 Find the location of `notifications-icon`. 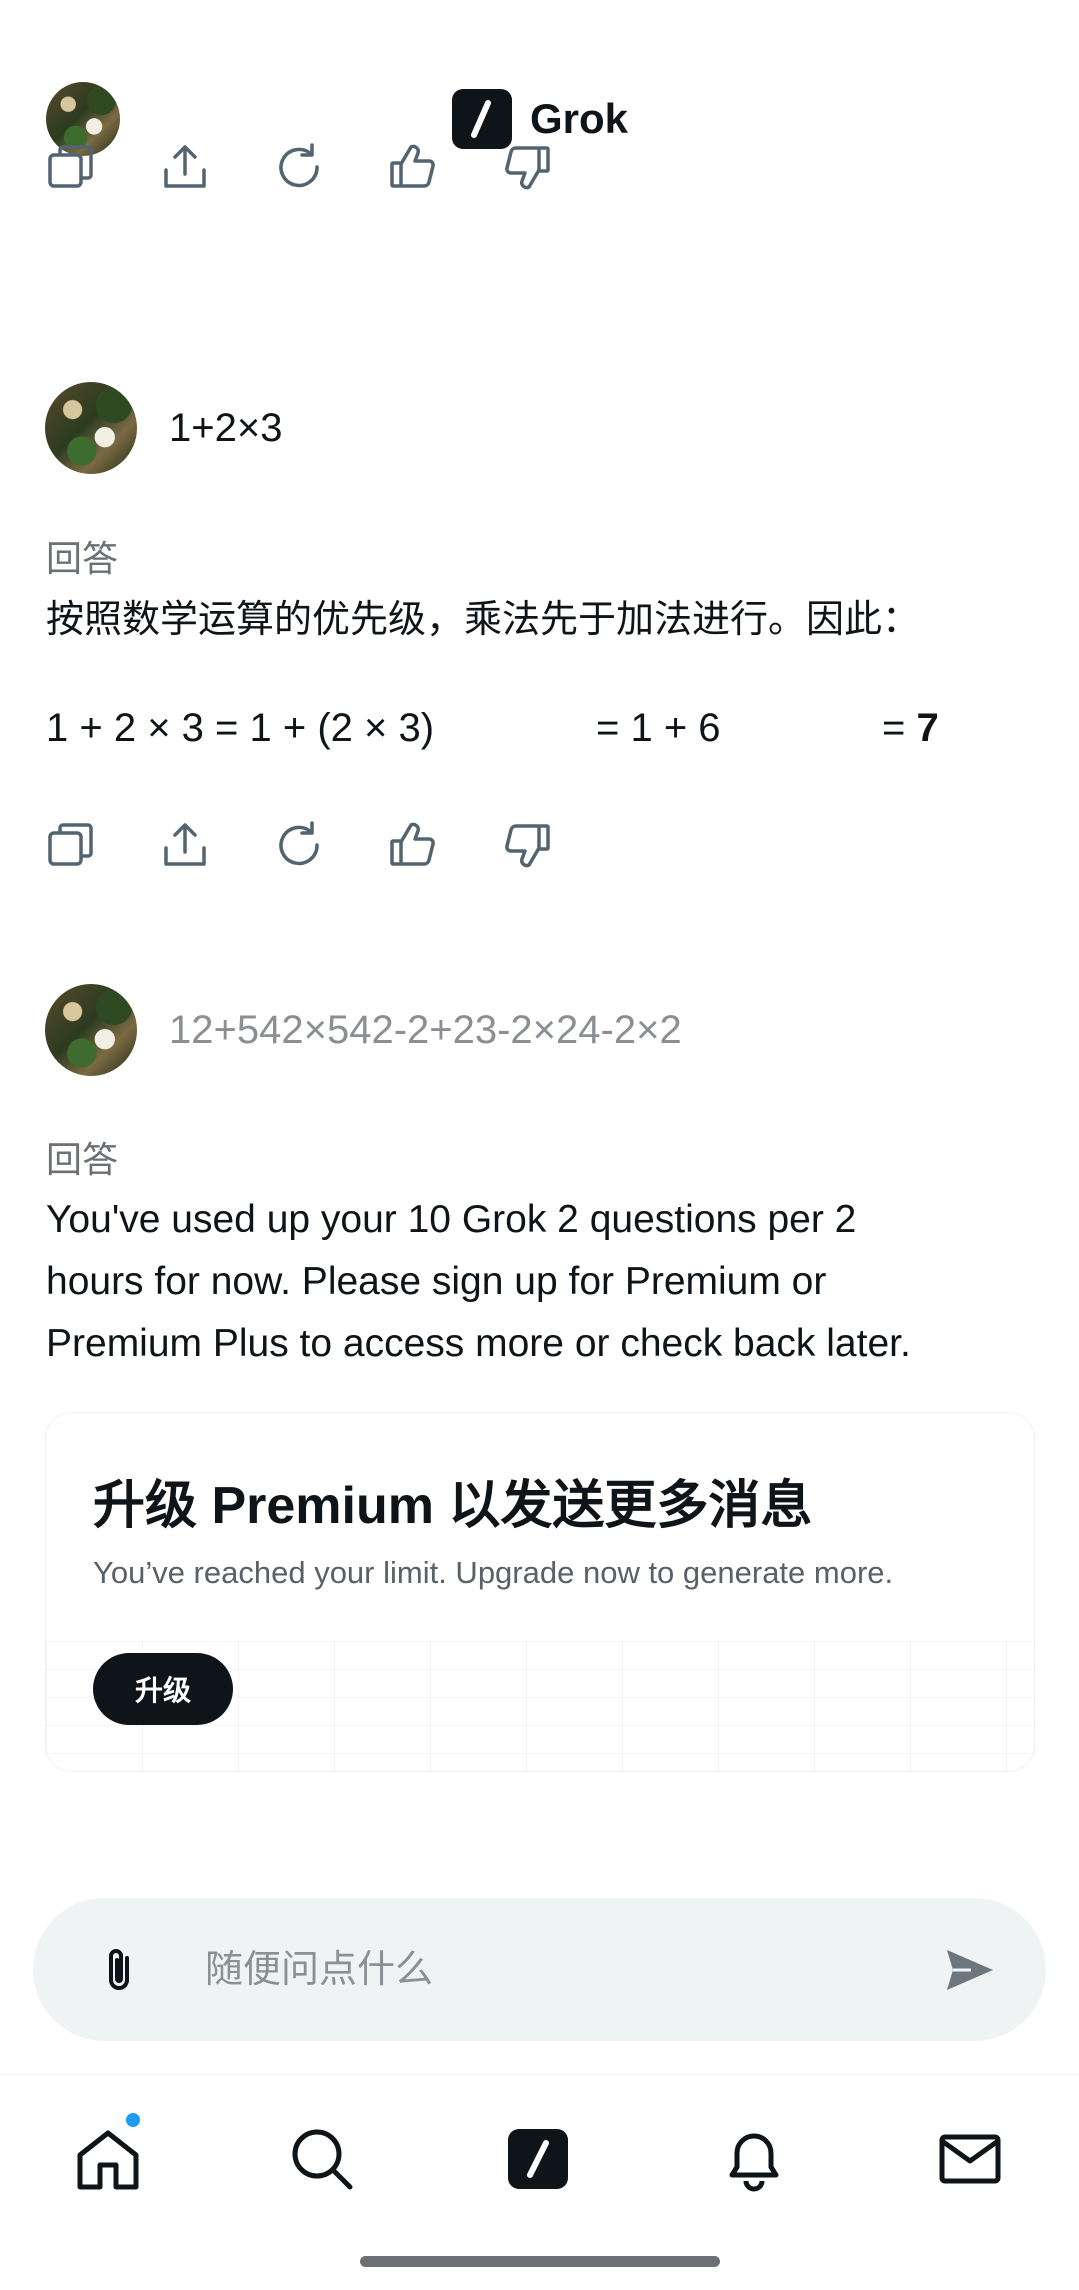

notifications-icon is located at coordinates (754, 2159).